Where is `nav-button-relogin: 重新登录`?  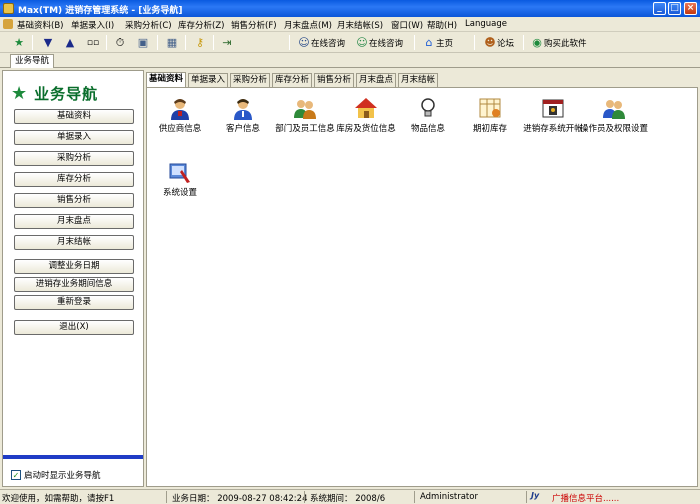 nav-button-relogin: 重新登录 is located at coordinates (74, 302).